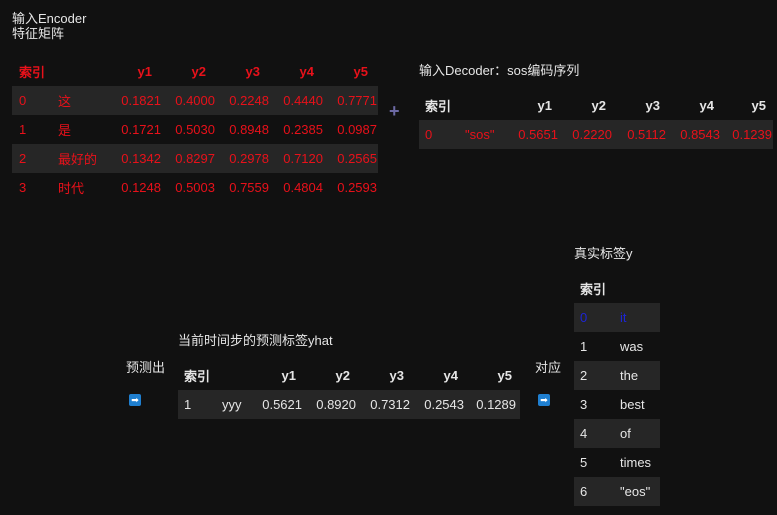  Describe the element at coordinates (482, 105) in the screenshot. I see `decoder-header-token` at that location.